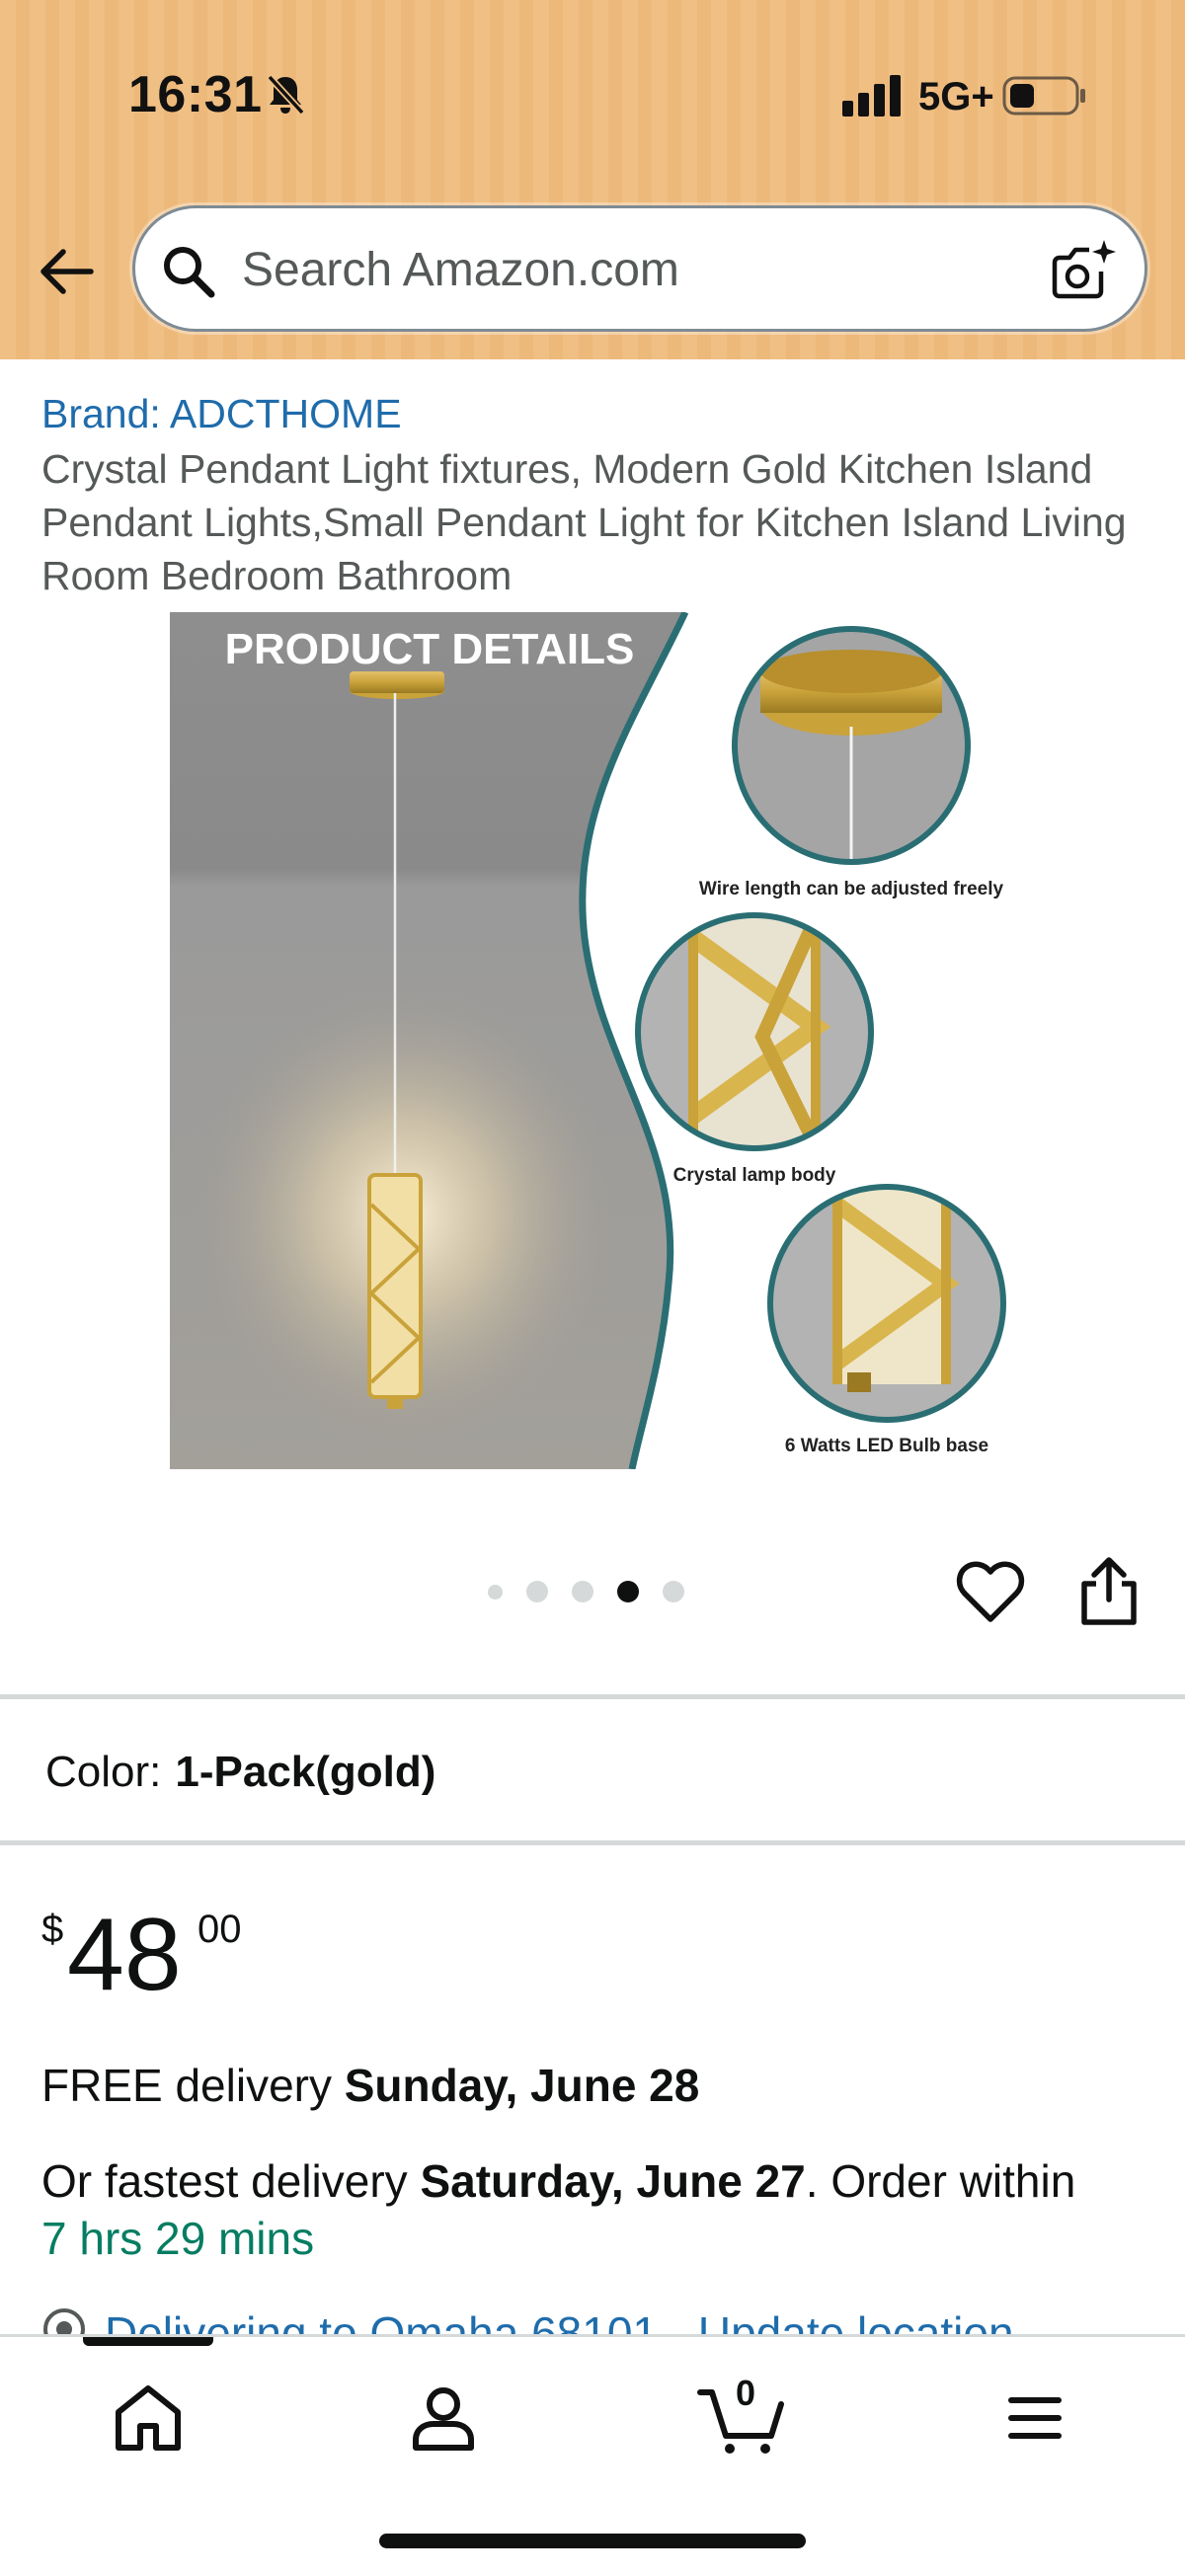  What do you see at coordinates (1084, 270) in the screenshot?
I see `camera-sparkle-icon` at bounding box center [1084, 270].